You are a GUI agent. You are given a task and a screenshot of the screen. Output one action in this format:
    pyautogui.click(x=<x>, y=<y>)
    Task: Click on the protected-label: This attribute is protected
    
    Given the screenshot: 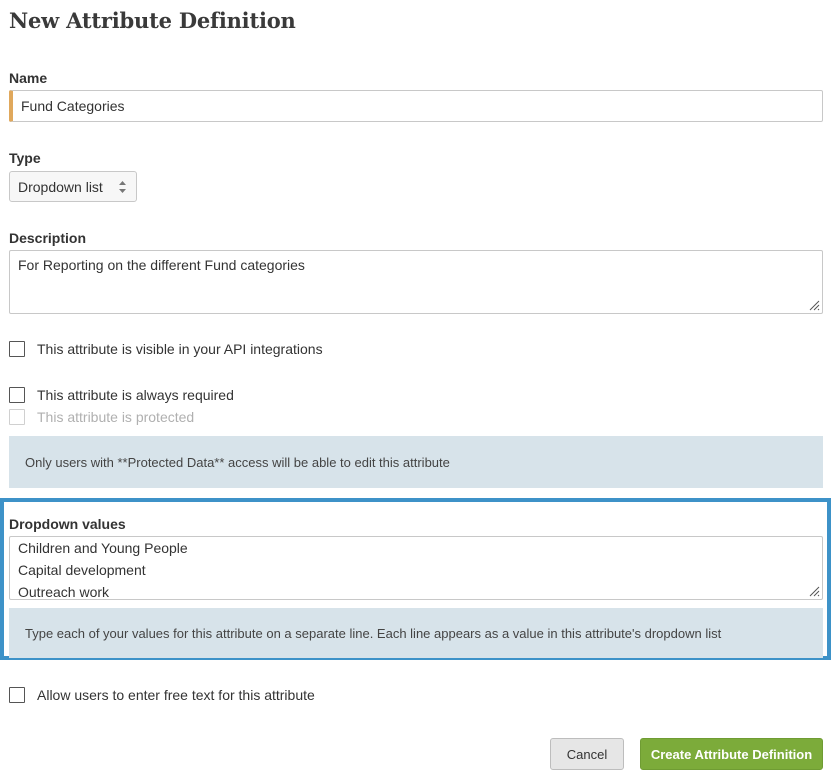 What is the action you would take?
    pyautogui.click(x=116, y=417)
    